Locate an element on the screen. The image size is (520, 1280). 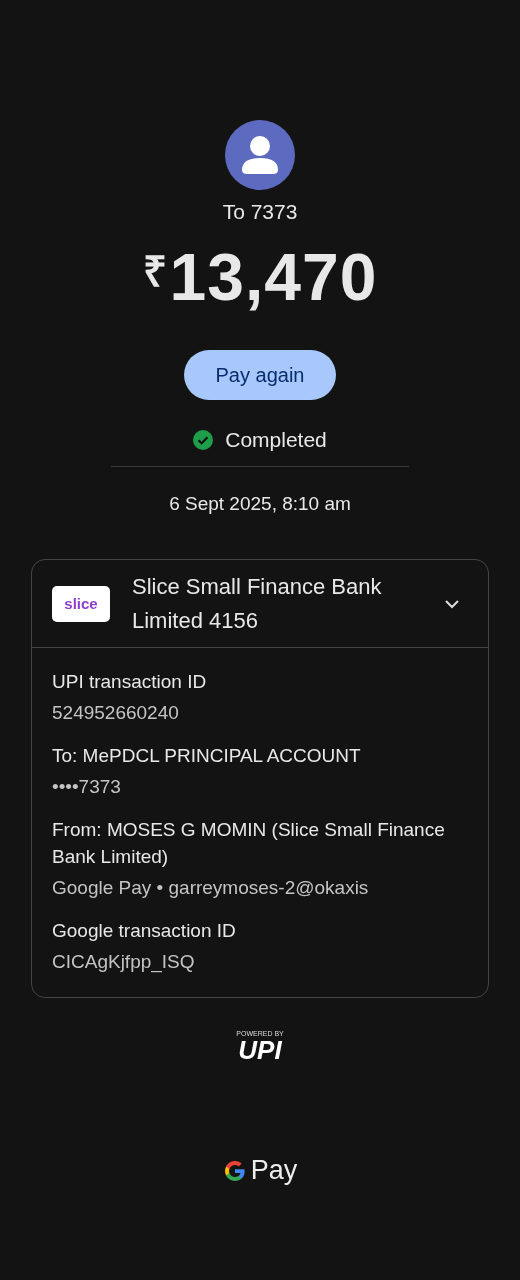
detail-value: CICAgKjfpp_ISQ is located at coordinates (124, 962).